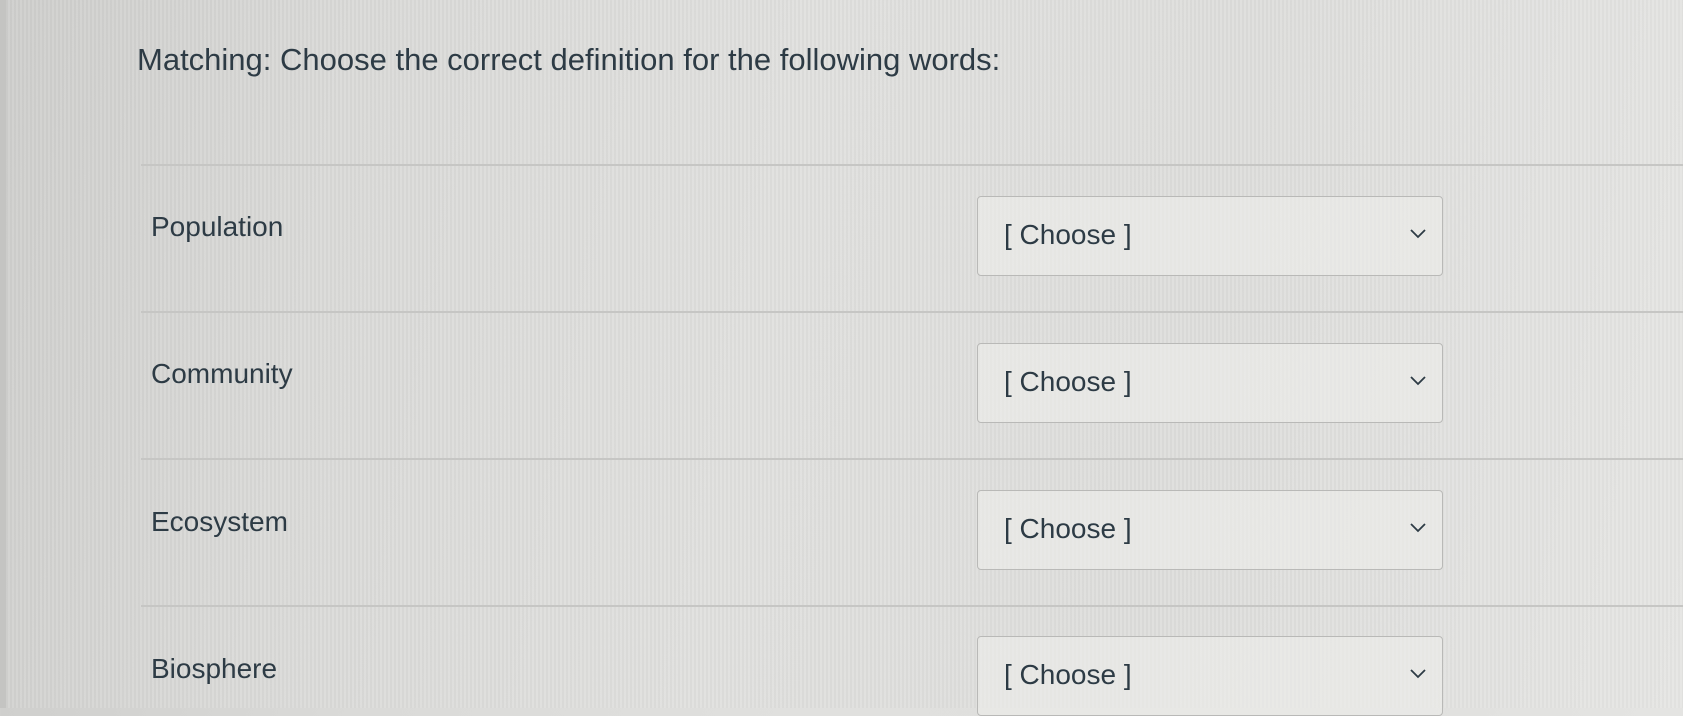 Image resolution: width=1683 pixels, height=716 pixels. I want to click on term-label-ecosystem: Ecosystem, so click(219, 521).